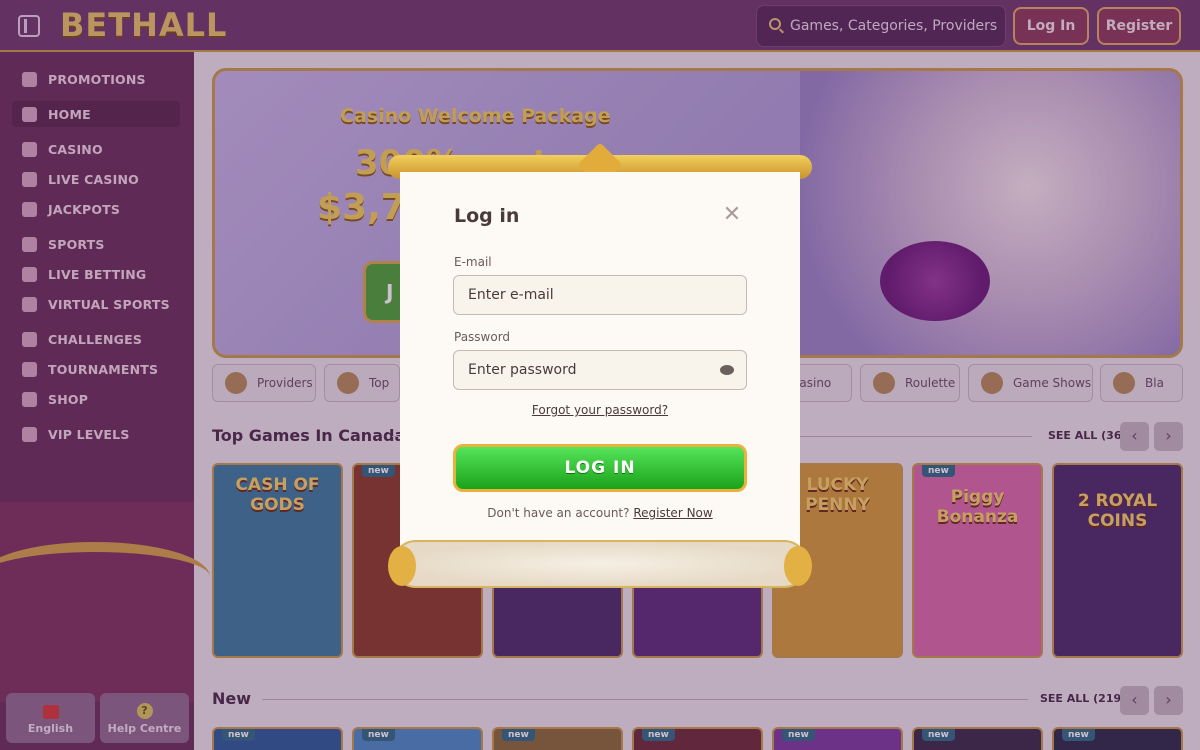 This screenshot has height=750, width=1200. Describe the element at coordinates (473, 262) in the screenshot. I see `email-label: E-mail` at that location.